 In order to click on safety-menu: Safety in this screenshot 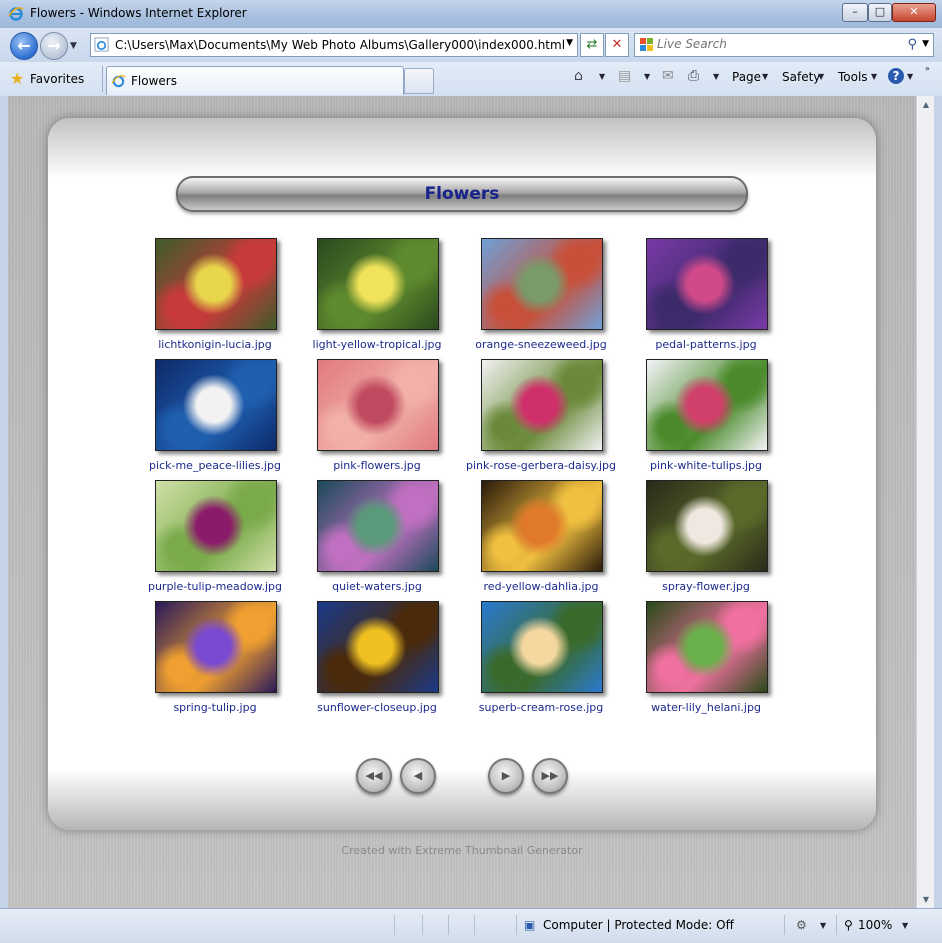, I will do `click(801, 77)`.